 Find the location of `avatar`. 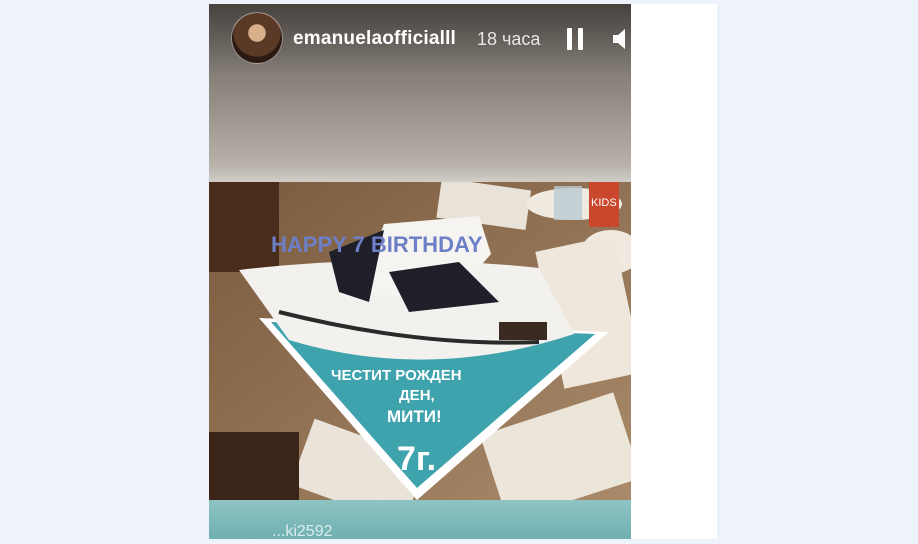

avatar is located at coordinates (257, 38).